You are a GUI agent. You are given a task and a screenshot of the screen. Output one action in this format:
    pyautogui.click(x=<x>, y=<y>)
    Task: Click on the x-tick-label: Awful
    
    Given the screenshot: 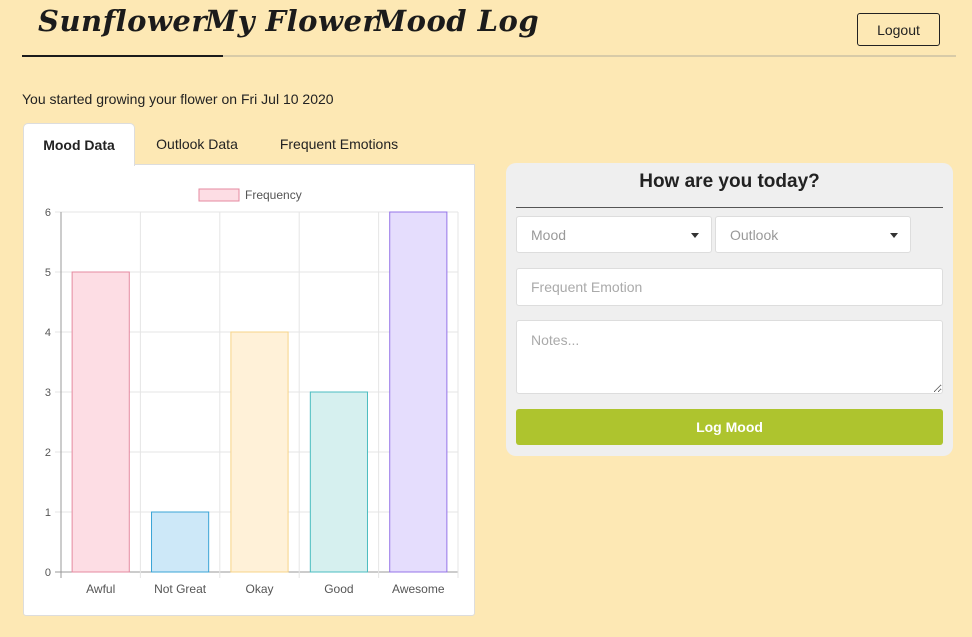 What is the action you would take?
    pyautogui.click(x=100, y=589)
    